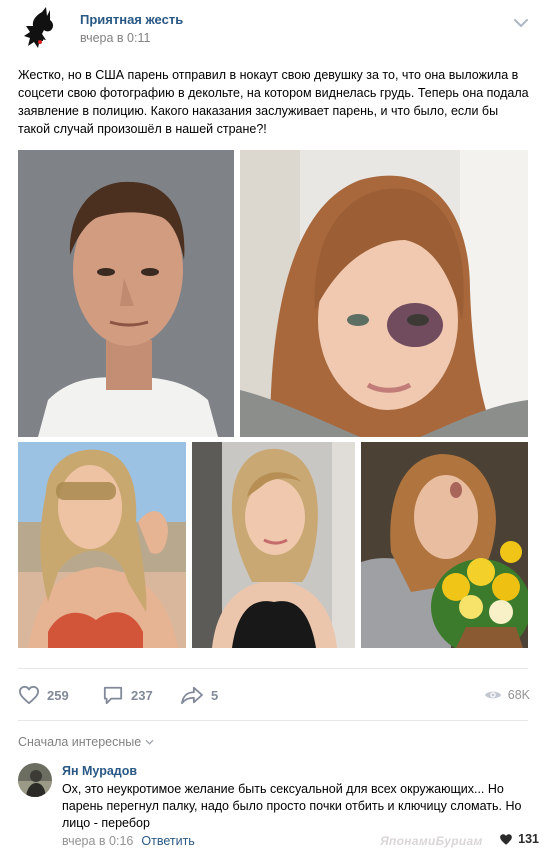 This screenshot has height=859, width=549. Describe the element at coordinates (115, 38) in the screenshot. I see `post-time: вчера в 0:11` at that location.